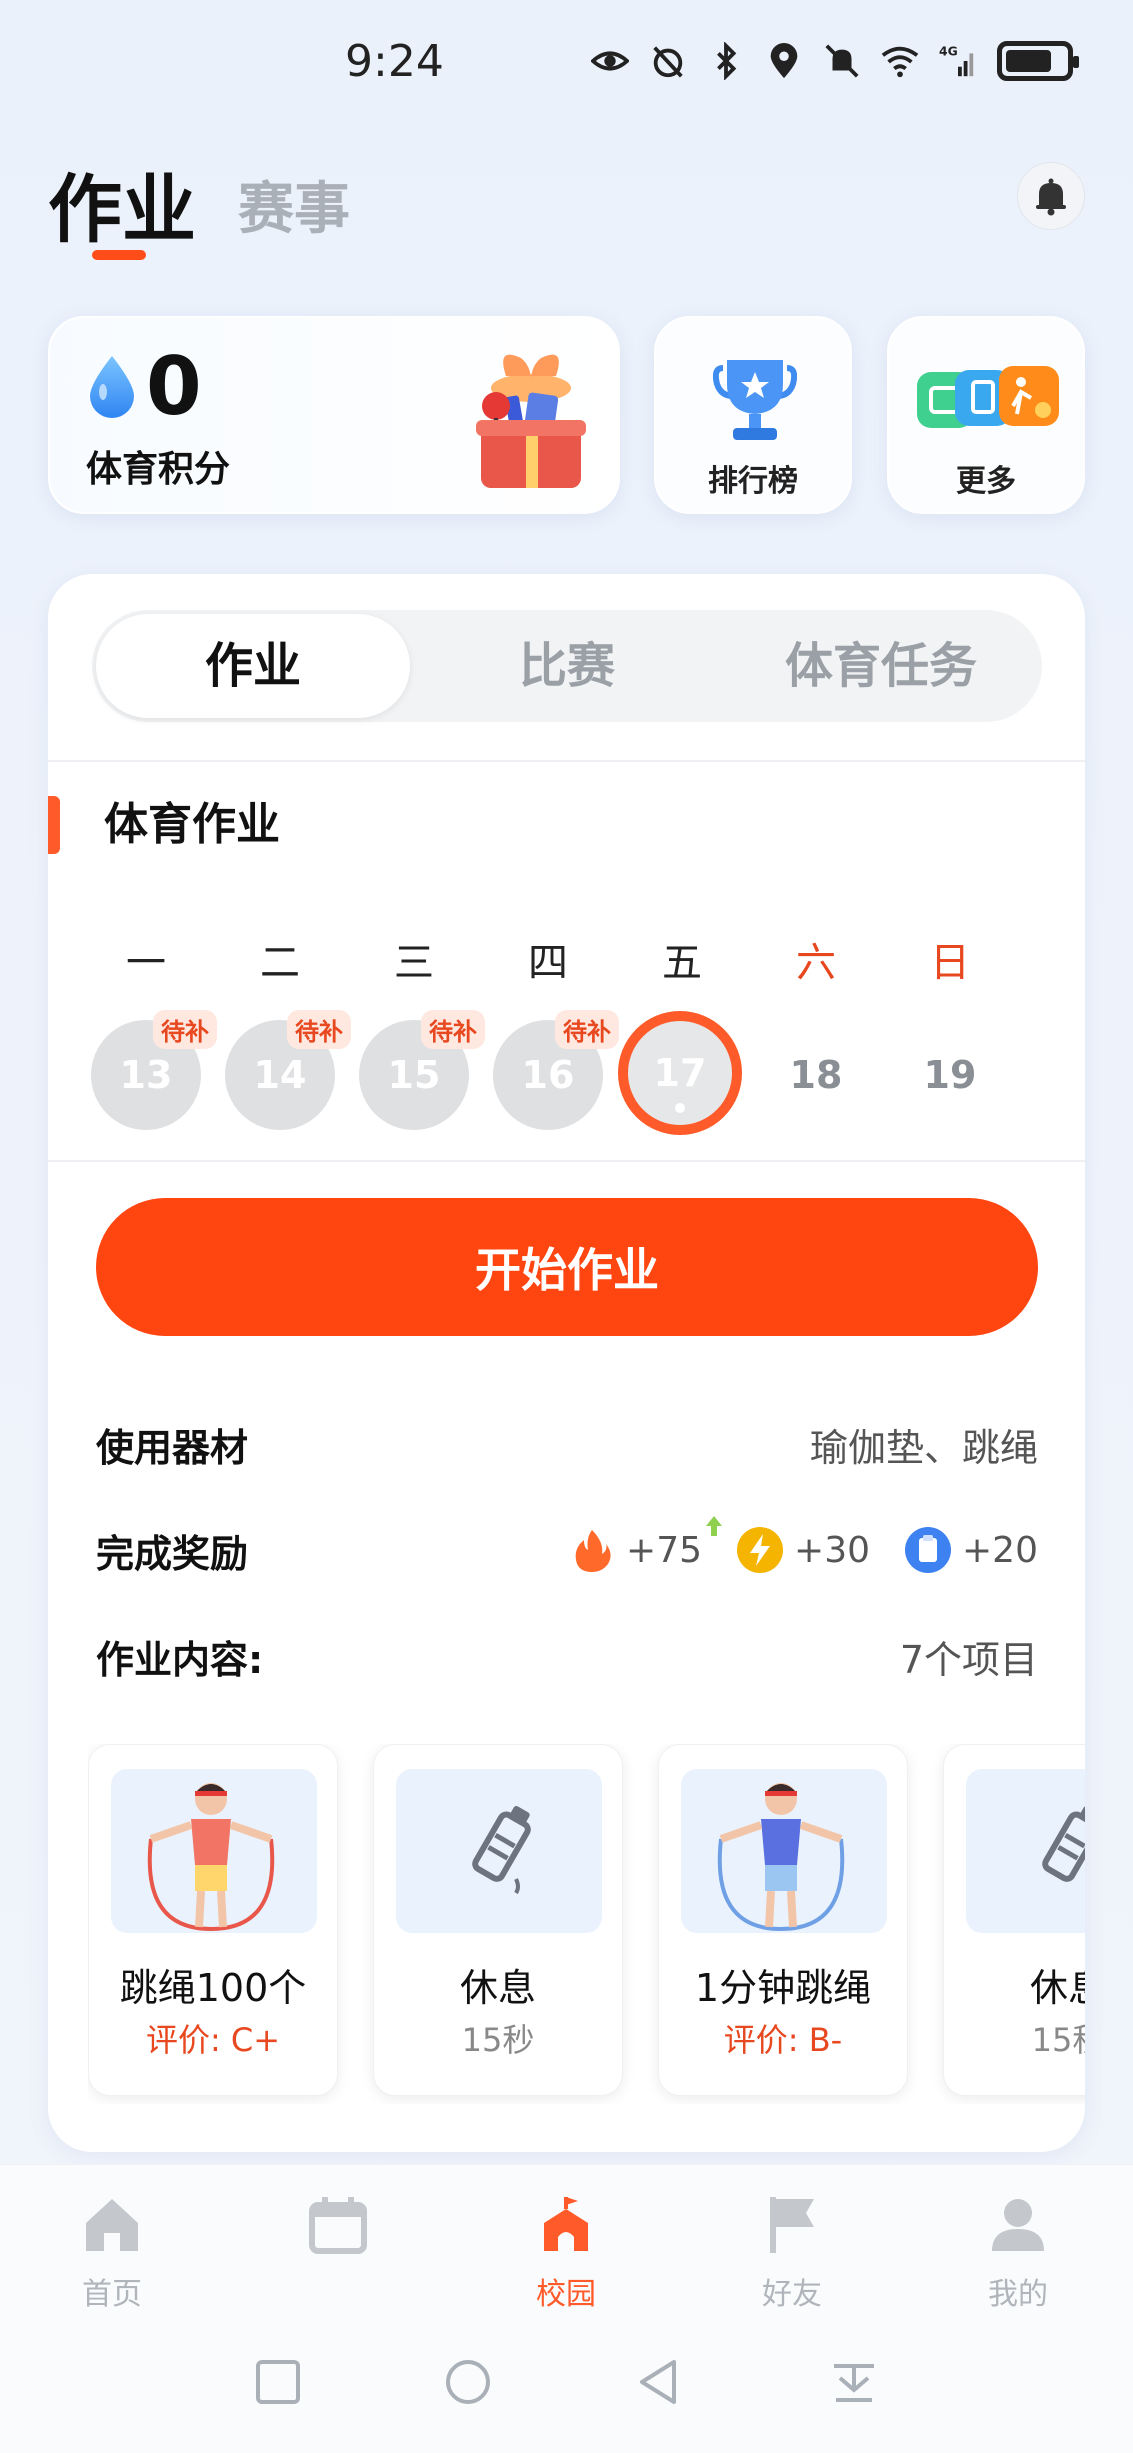 This screenshot has height=2453, width=1133. I want to click on bluetooth-icon, so click(726, 61).